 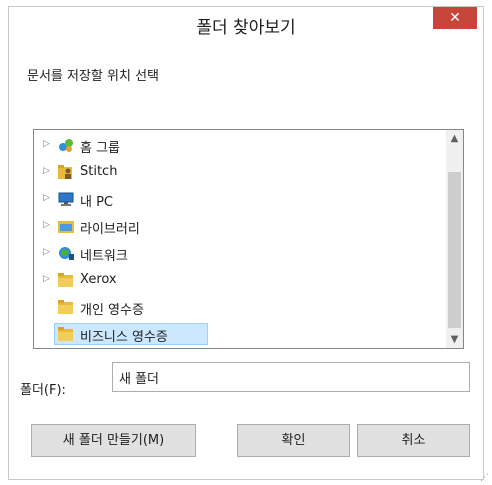 What do you see at coordinates (93, 76) in the screenshot?
I see `instruction-text: 문서를 저장할 위치 선택` at bounding box center [93, 76].